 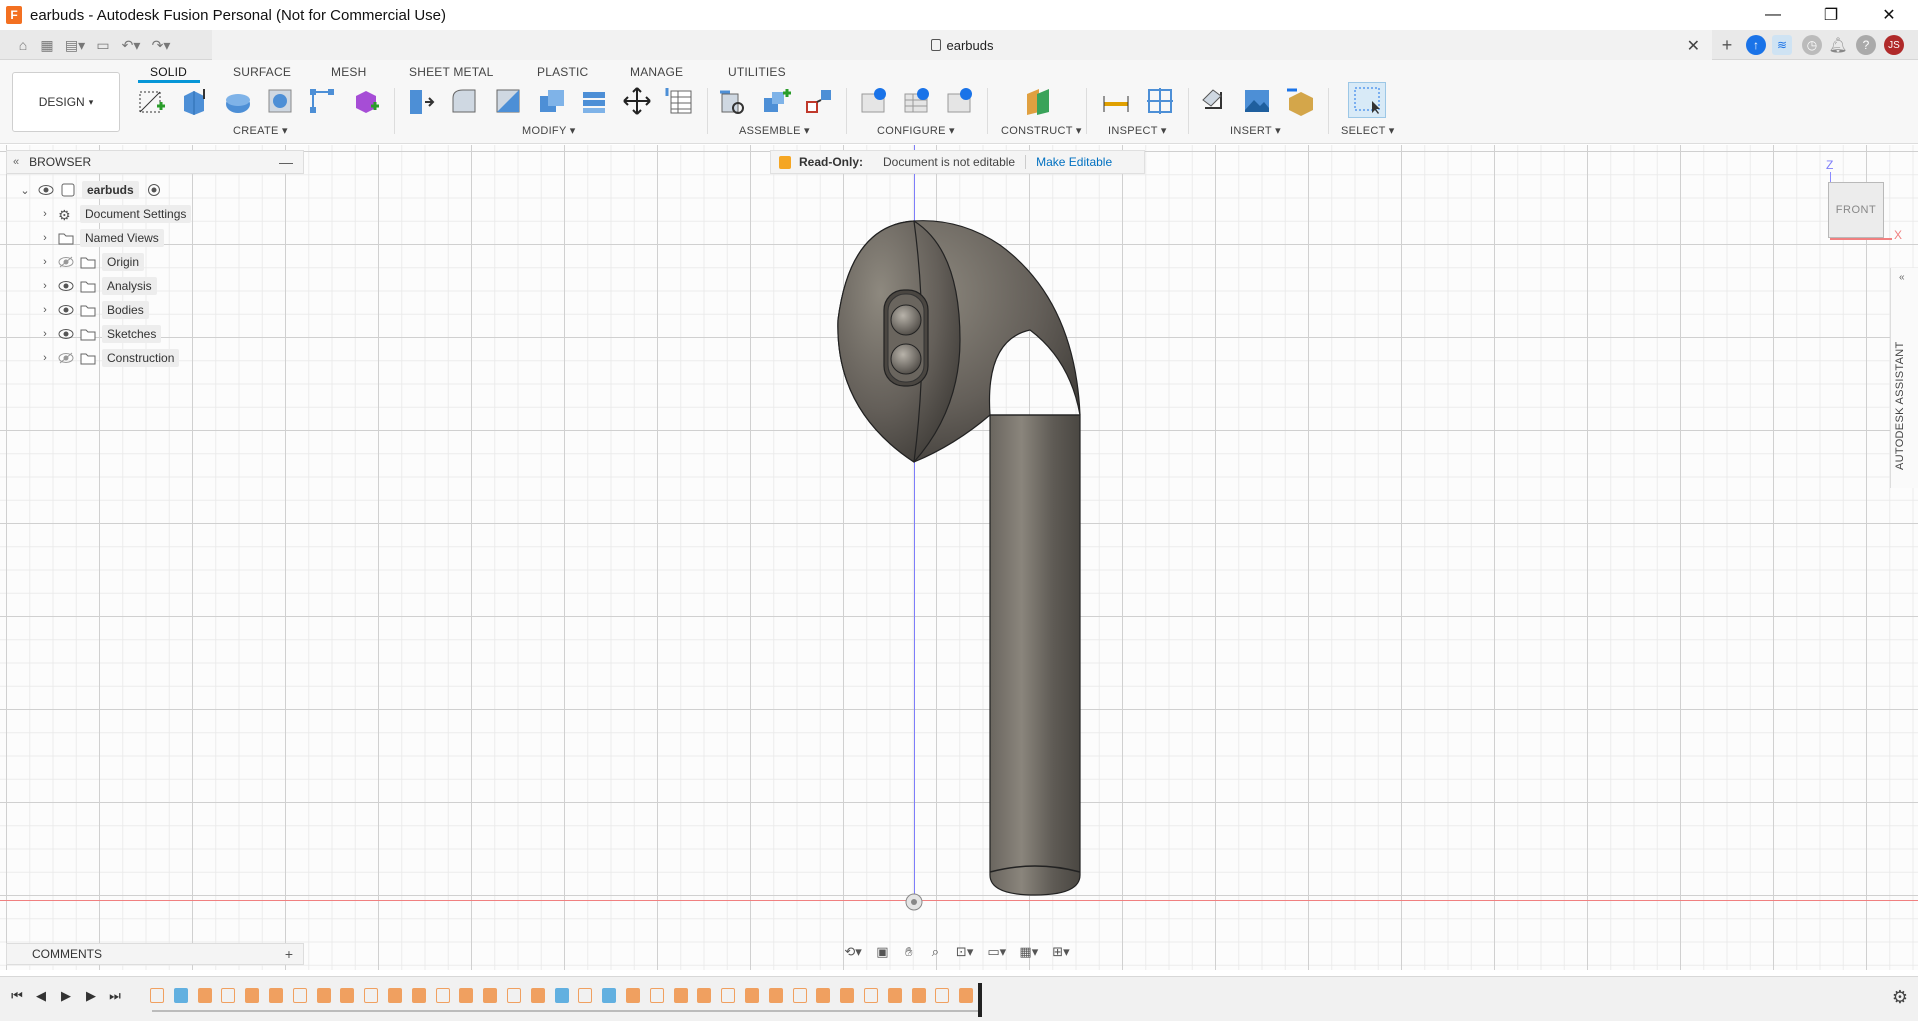 I want to click on group-insert: INSERT ▾, so click(x=1255, y=130).